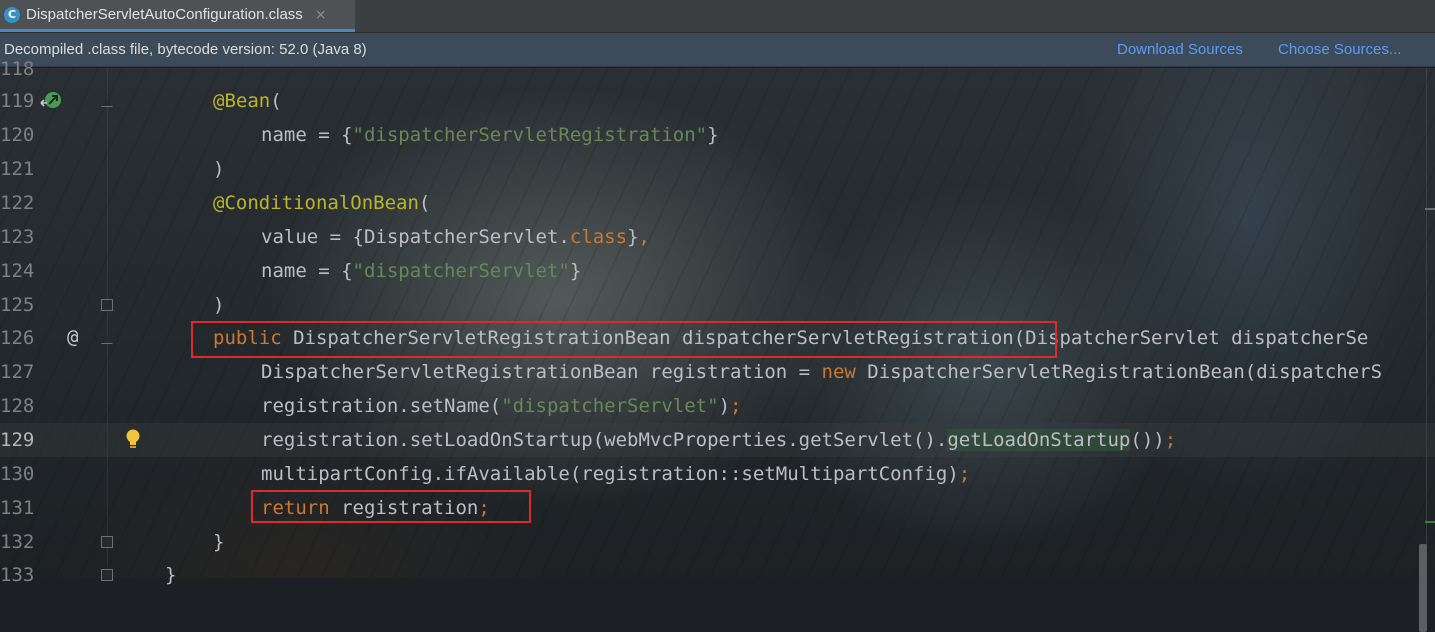 The width and height of the screenshot is (1435, 632). I want to click on line-number: 130, so click(17, 474).